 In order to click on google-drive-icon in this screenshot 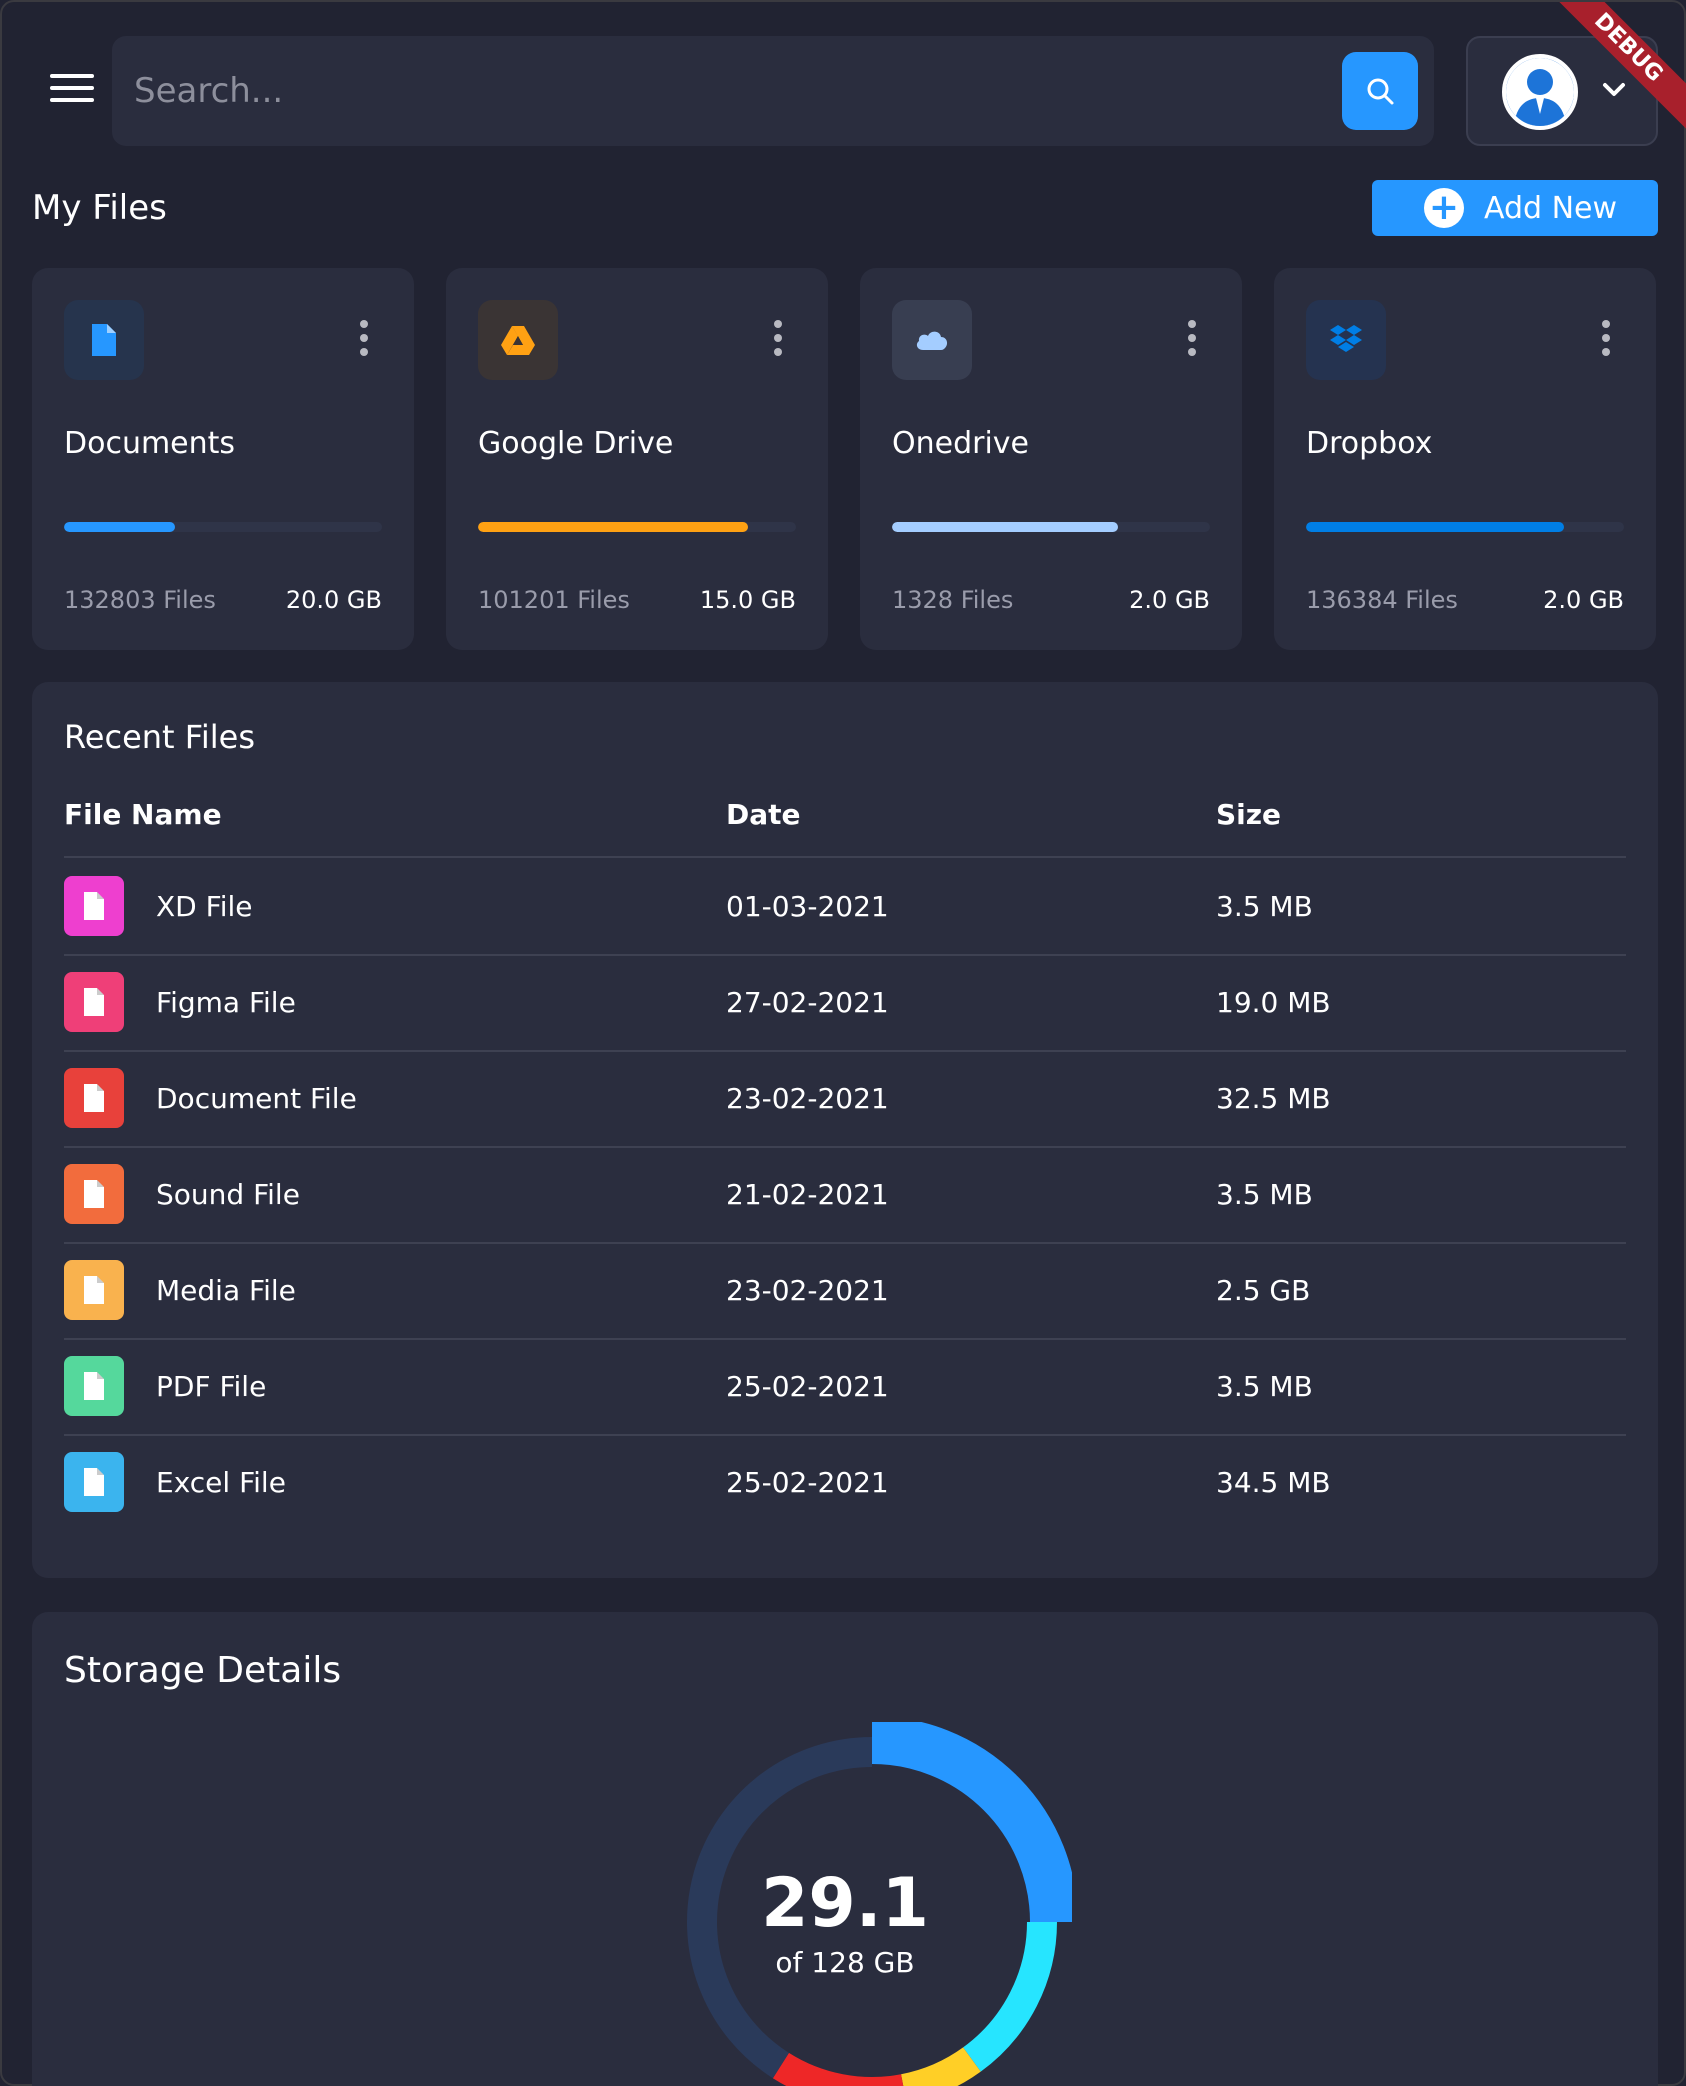, I will do `click(518, 340)`.